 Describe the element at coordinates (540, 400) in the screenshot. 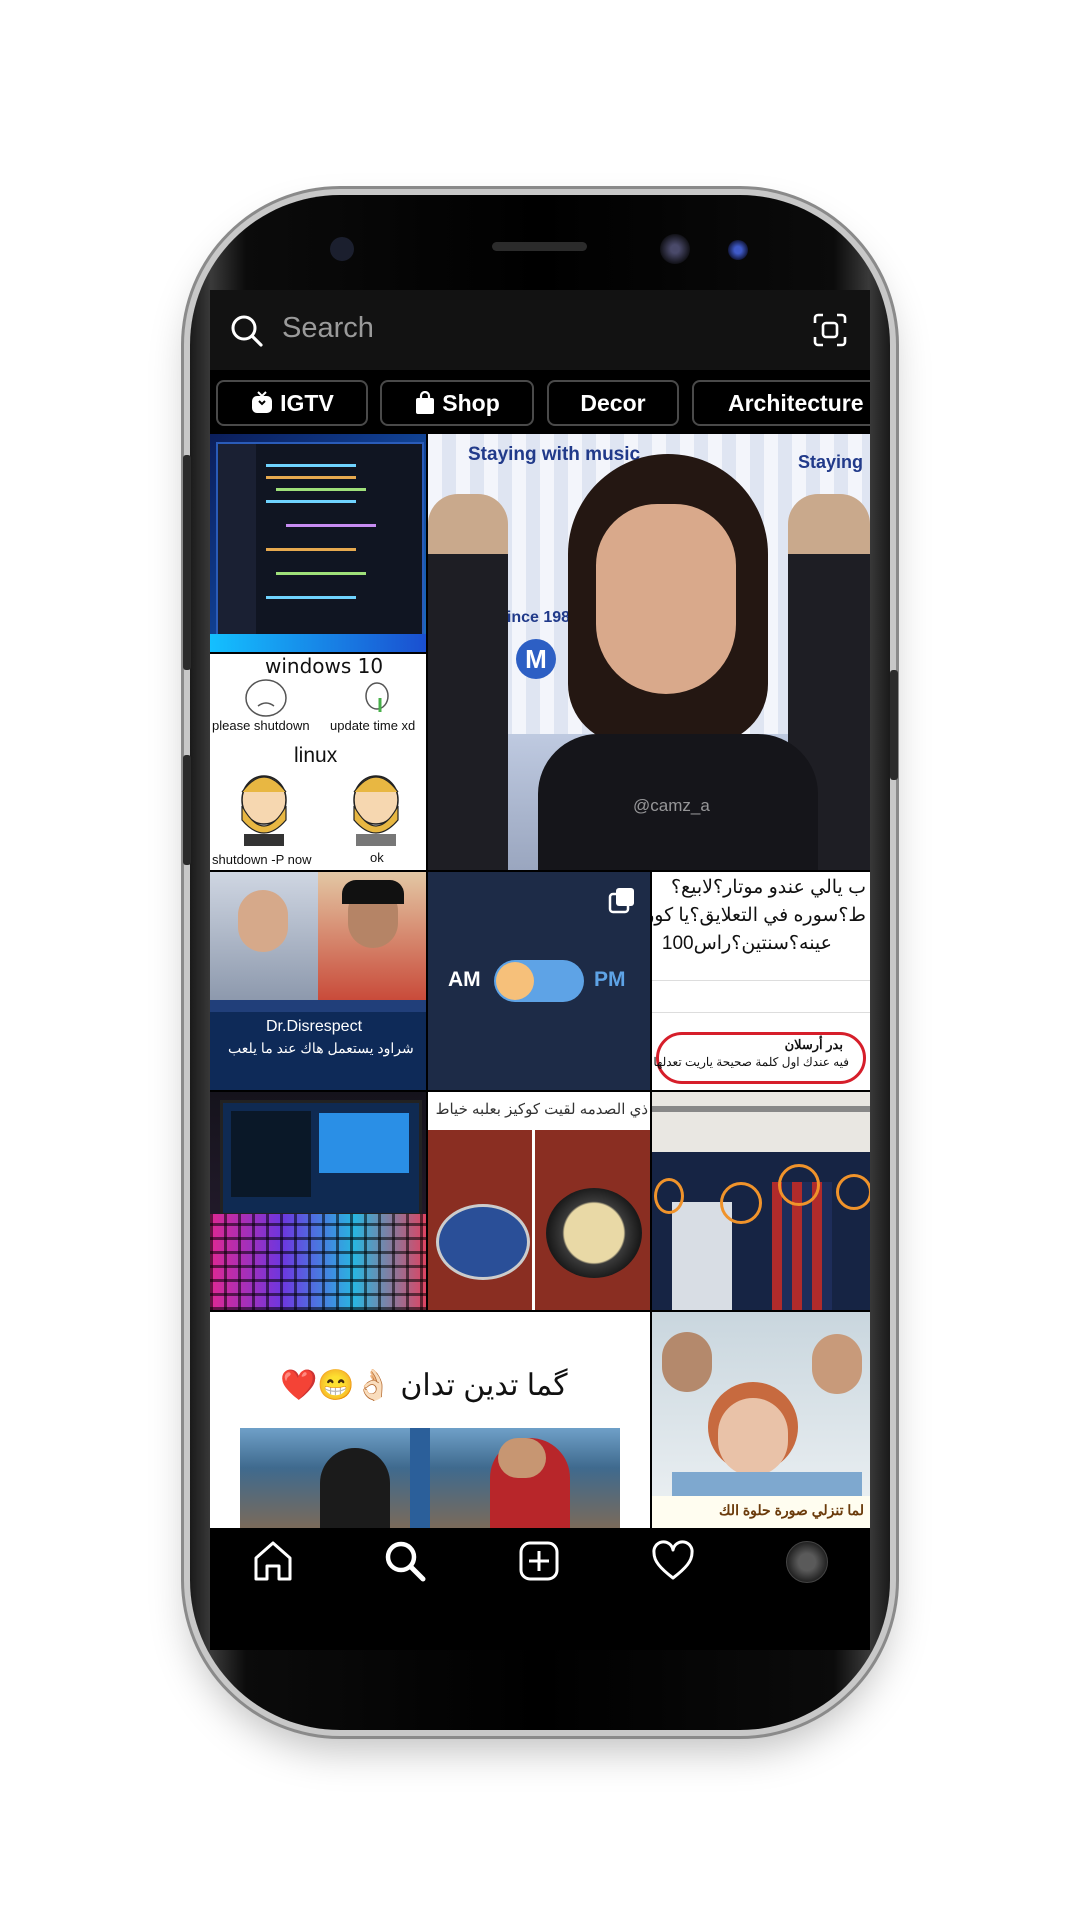

I see `category-chips: IGTV Shop Decor Architecture` at that location.